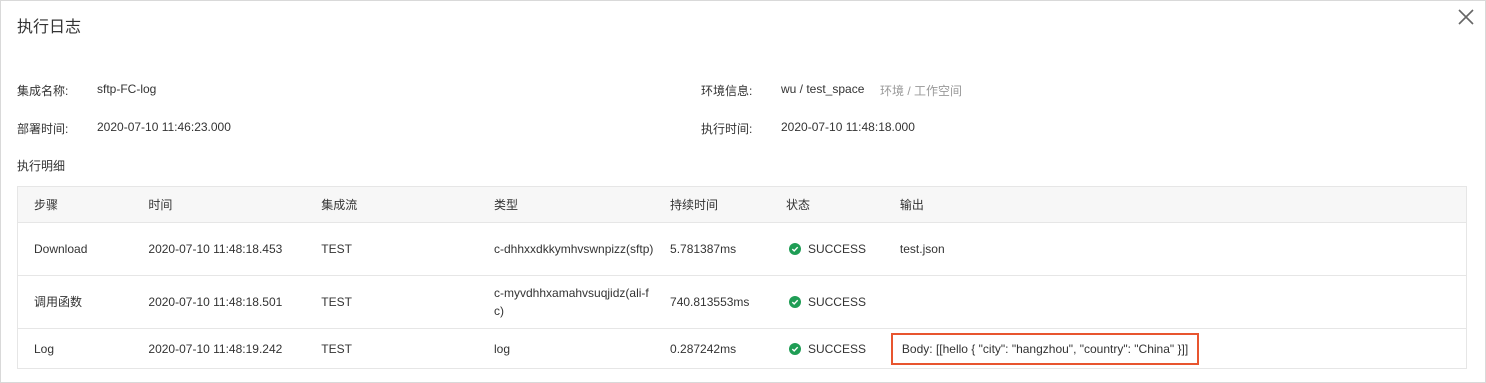 The image size is (1486, 383). I want to click on deploy-time-value: 2020-07-10 11:46:23.000, so click(164, 127).